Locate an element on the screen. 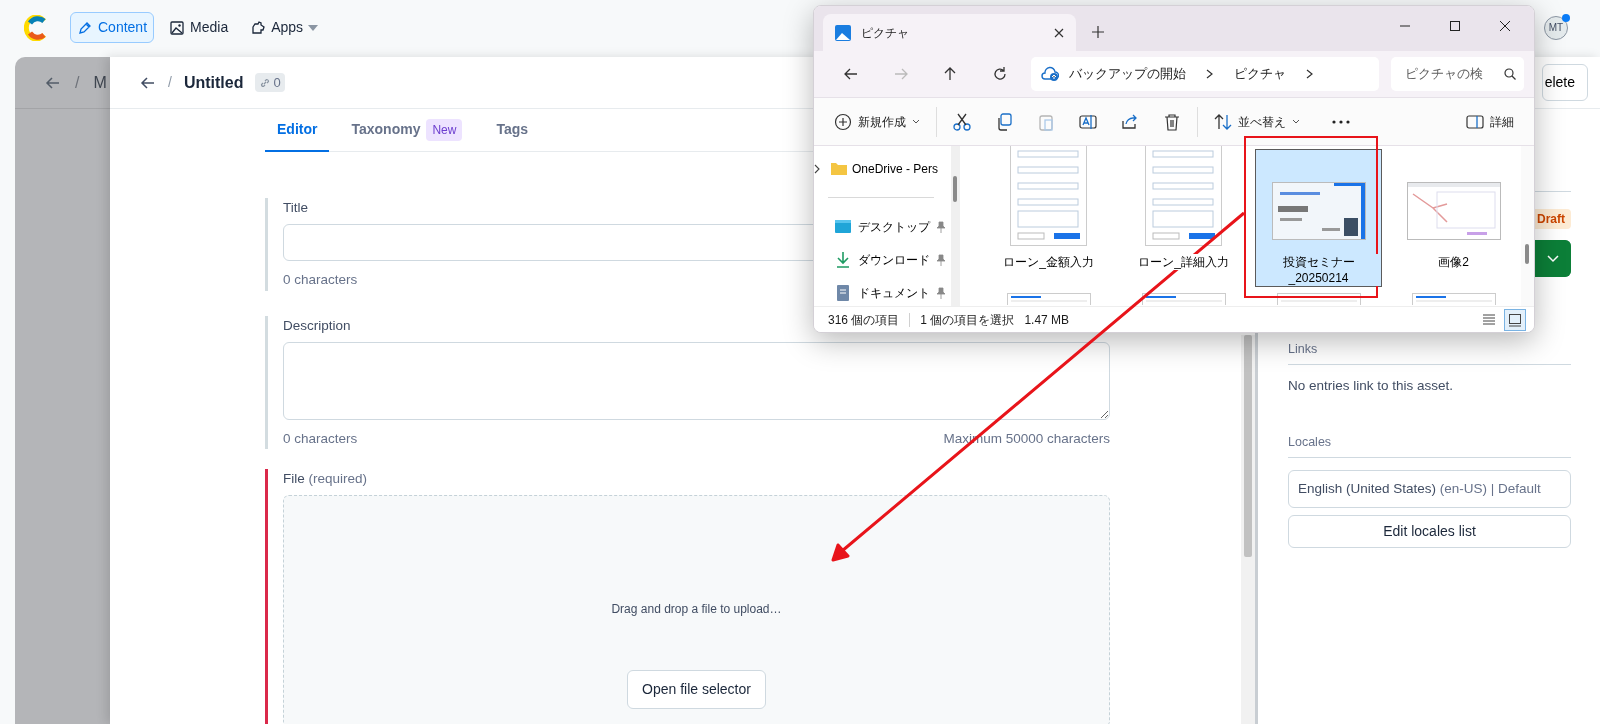 Image resolution: width=1600 pixels, height=724 pixels. nav-tab: Content is located at coordinates (112, 27).